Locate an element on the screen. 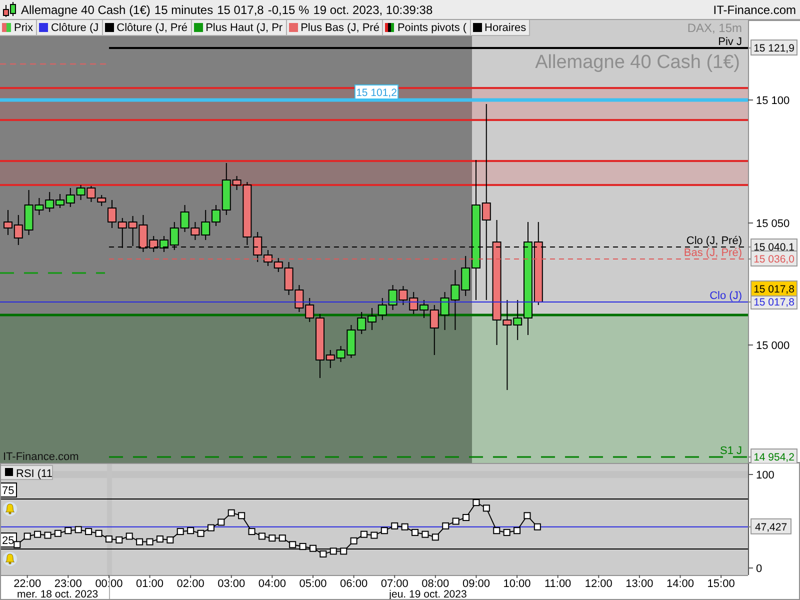 This screenshot has width=800, height=600. time-label: 07:00 is located at coordinates (394, 584).